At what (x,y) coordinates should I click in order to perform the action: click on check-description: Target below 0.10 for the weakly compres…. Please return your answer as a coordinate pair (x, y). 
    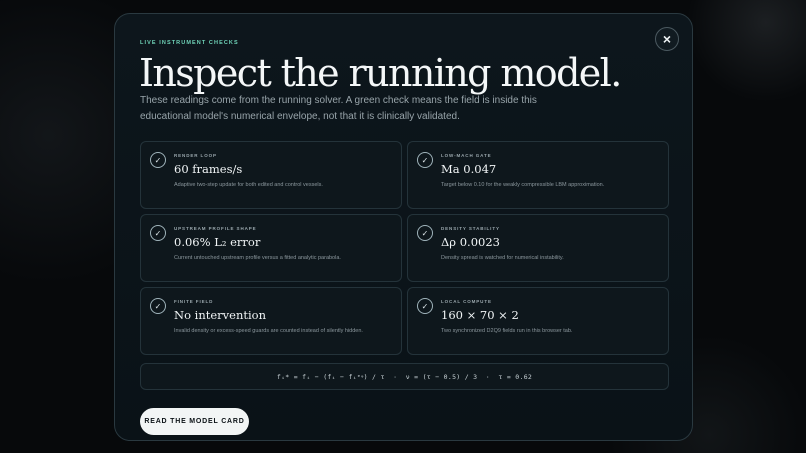
    Looking at the image, I should click on (523, 185).